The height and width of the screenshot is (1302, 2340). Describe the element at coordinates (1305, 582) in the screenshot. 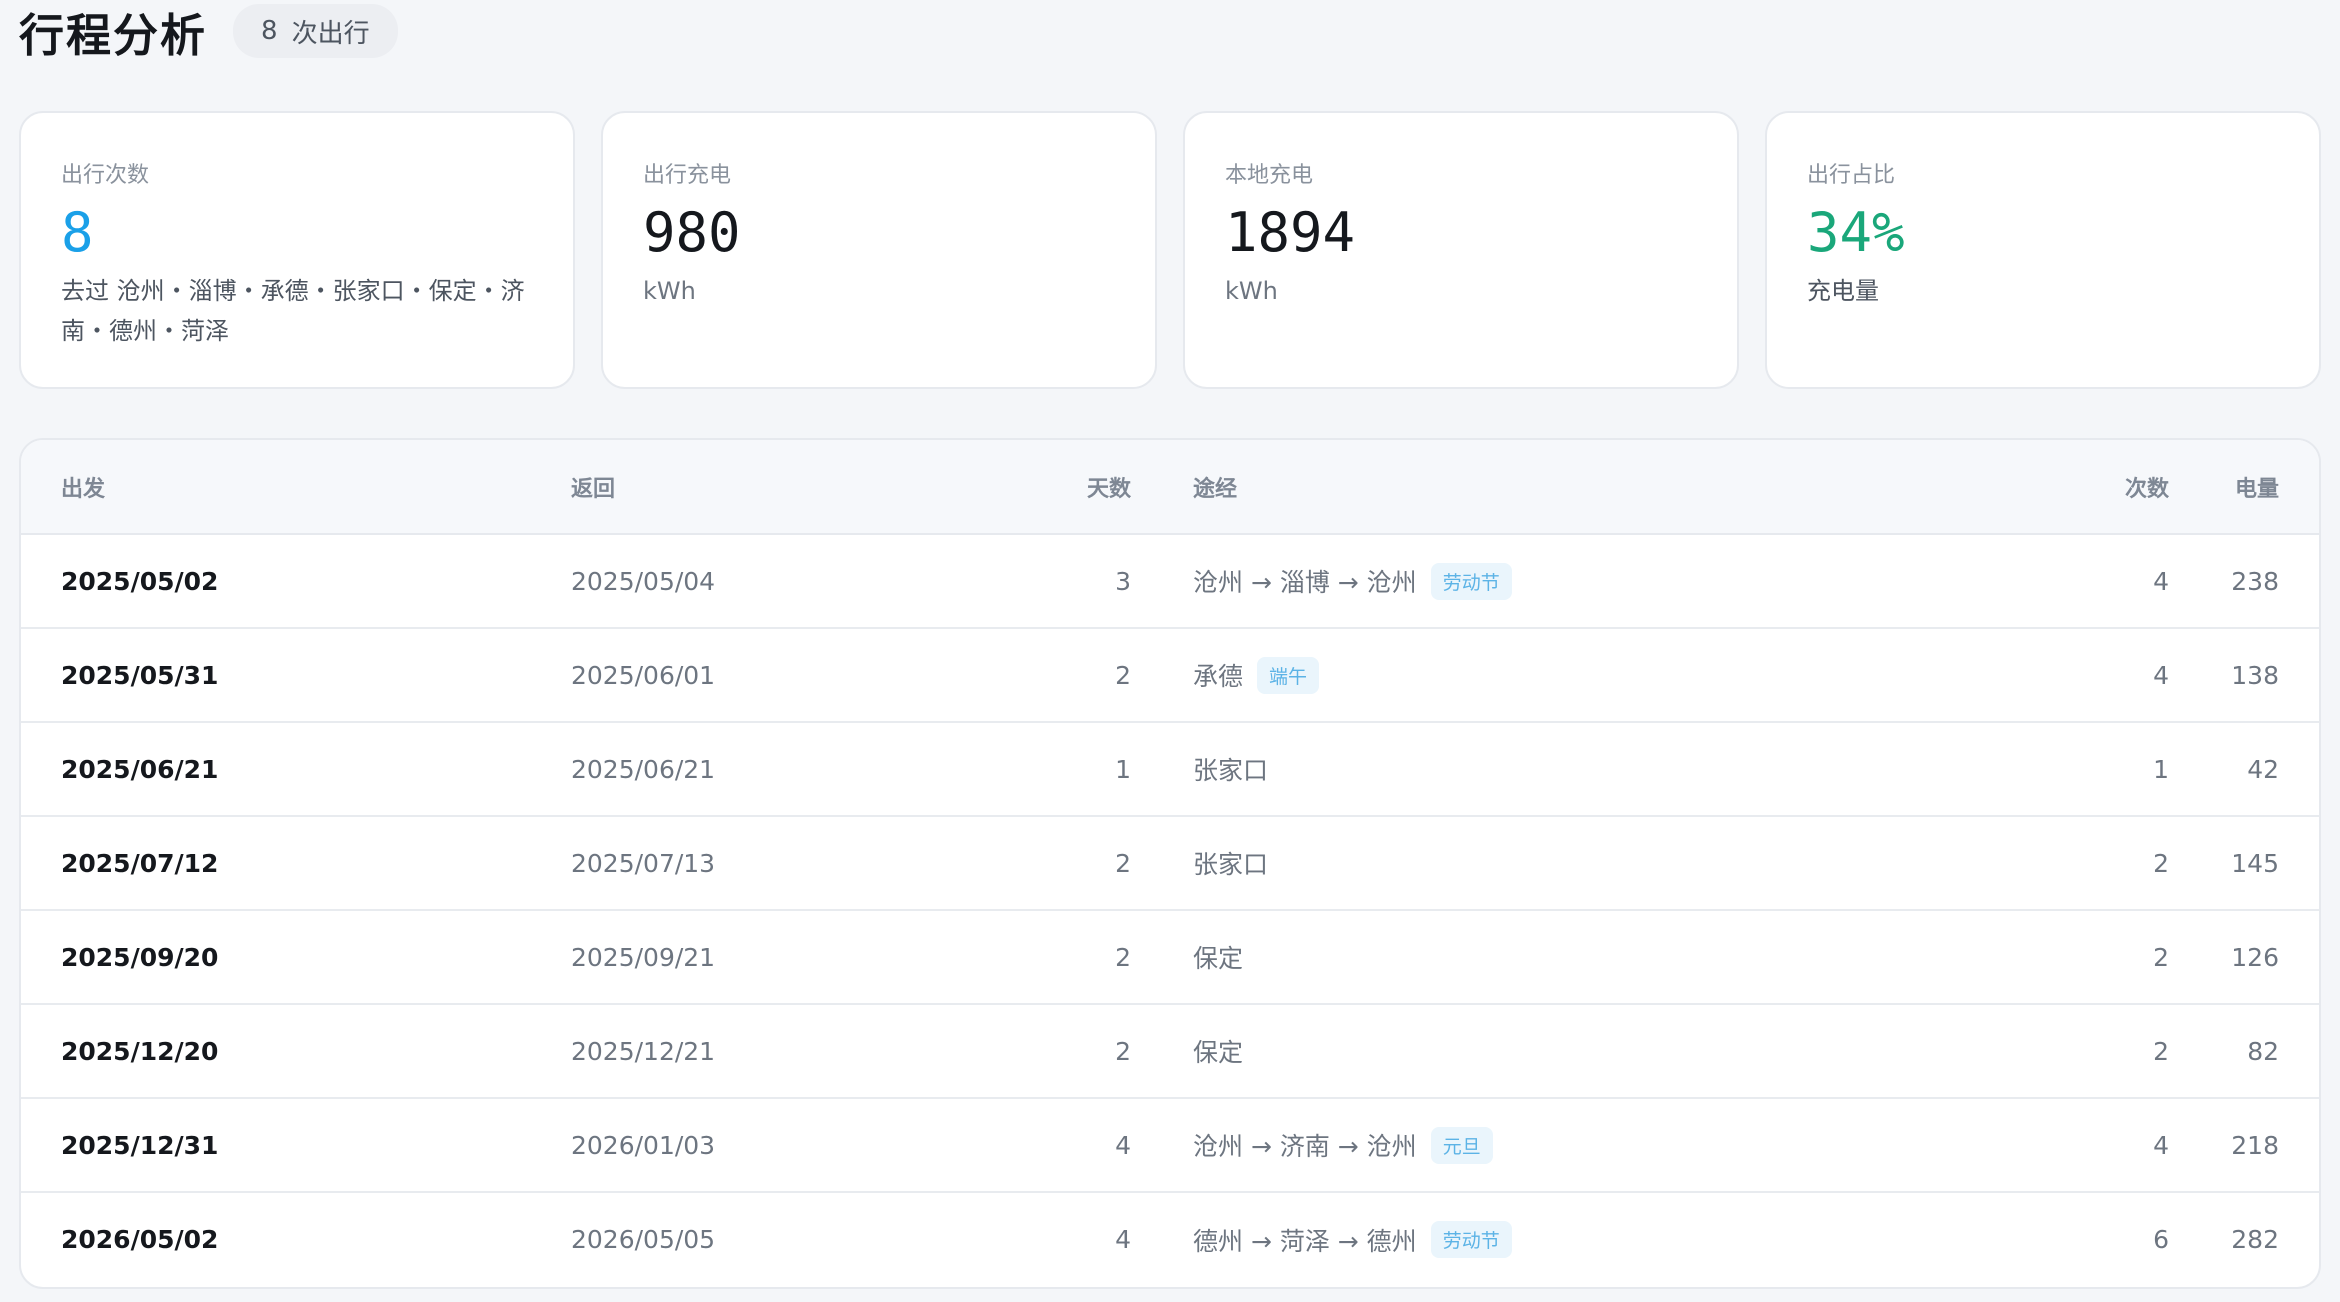

I see `route: 沧州 → 淄博 → 沧州` at that location.